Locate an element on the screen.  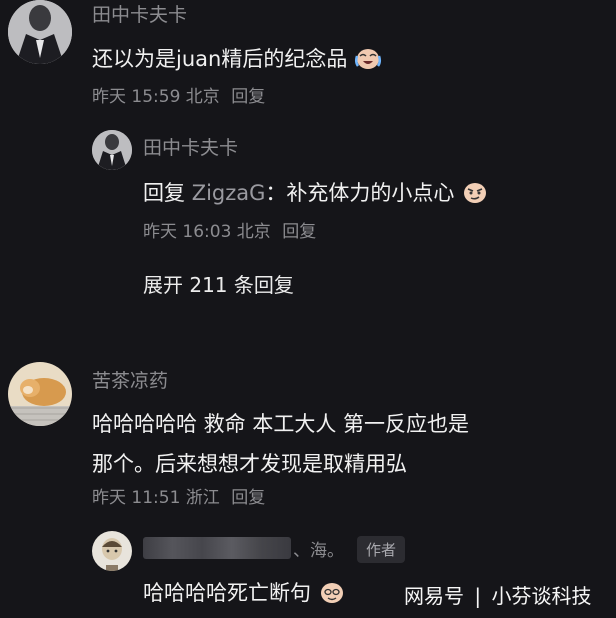
watermark-brand: 网易号 is located at coordinates (434, 596).